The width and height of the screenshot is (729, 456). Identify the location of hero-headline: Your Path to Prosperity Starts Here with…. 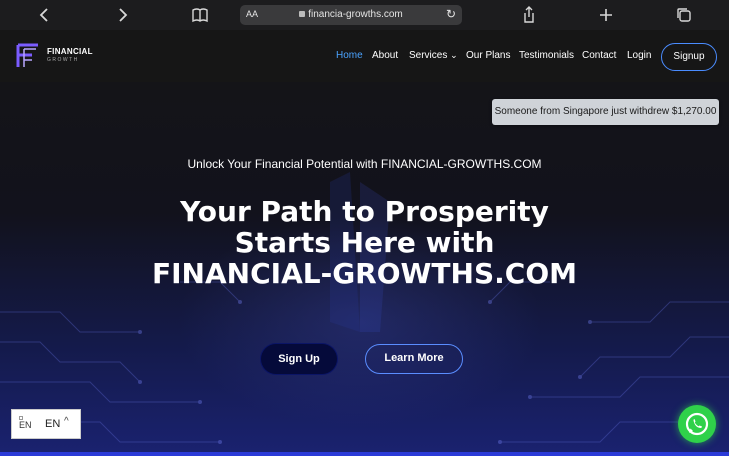
(364, 242).